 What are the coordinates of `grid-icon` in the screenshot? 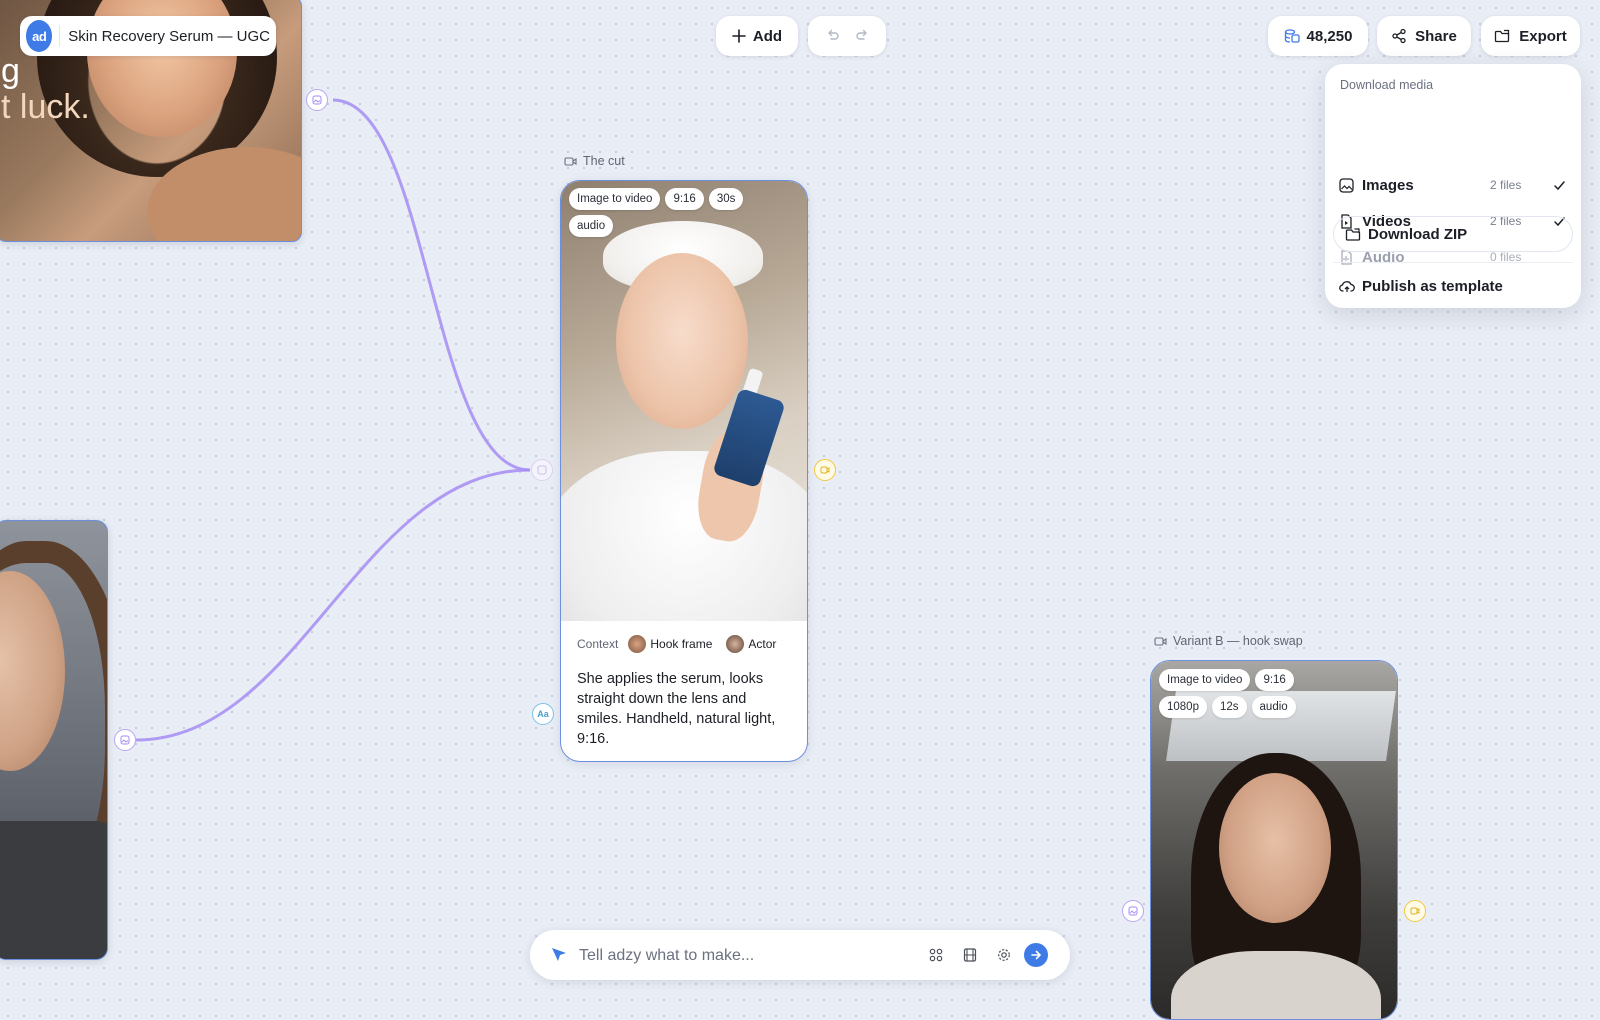 It's located at (936, 955).